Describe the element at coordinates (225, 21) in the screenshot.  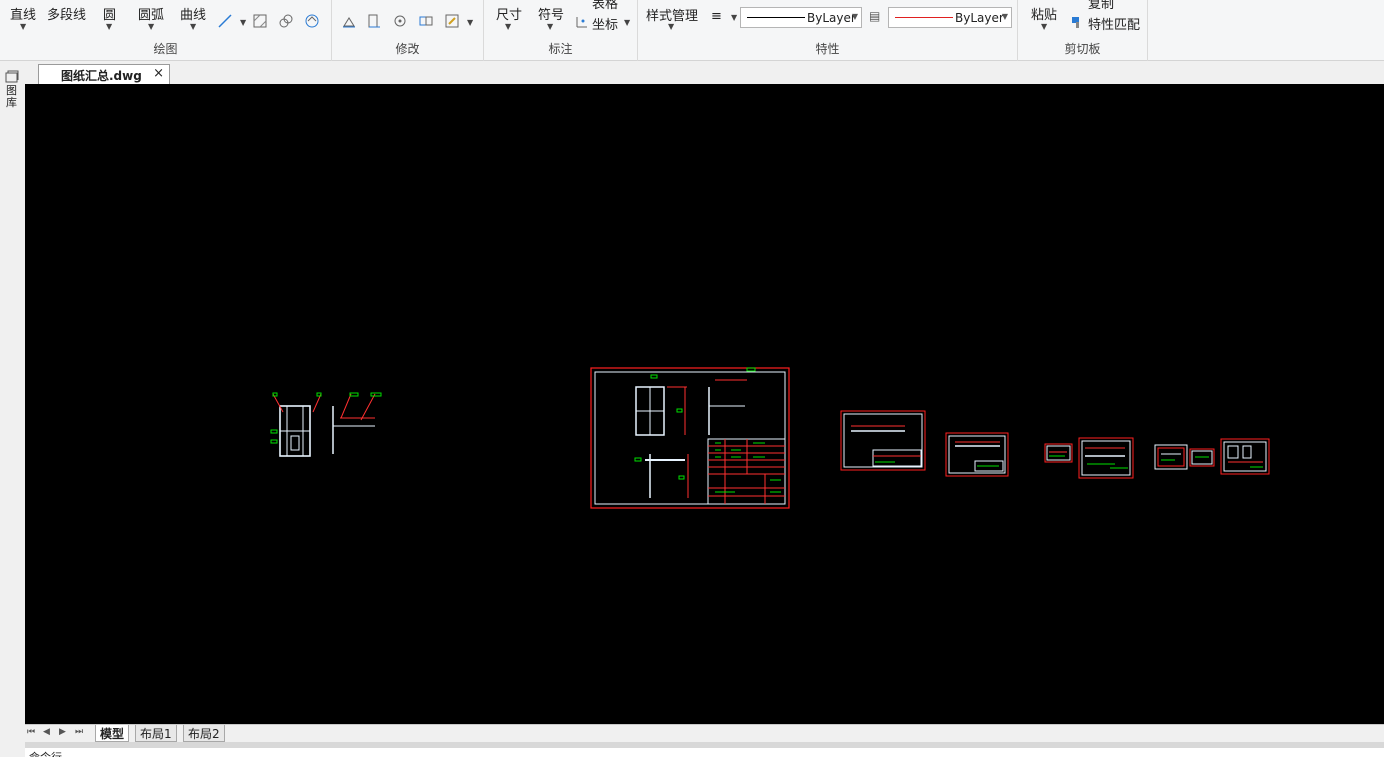
I see `line-tool-icon` at that location.